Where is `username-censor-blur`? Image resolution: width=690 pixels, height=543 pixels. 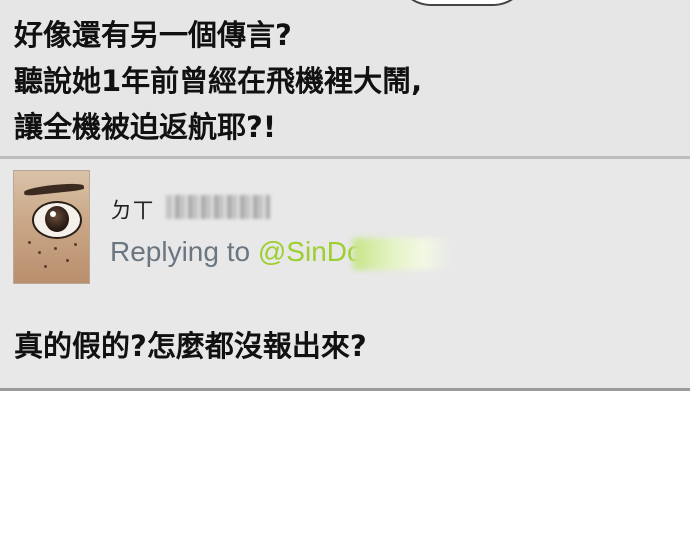
username-censor-blur is located at coordinates (218, 207).